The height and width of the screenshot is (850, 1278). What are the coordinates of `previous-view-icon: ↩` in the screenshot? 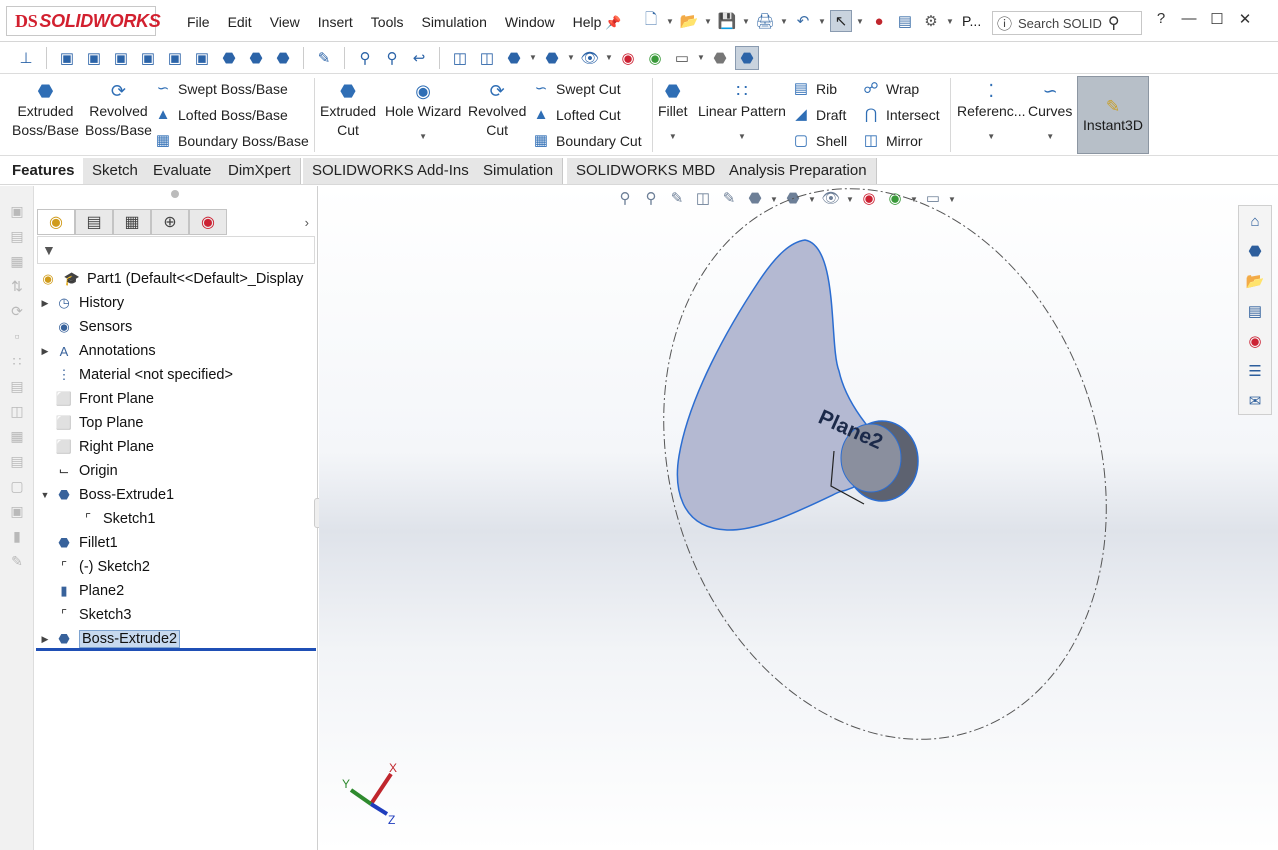 It's located at (419, 58).